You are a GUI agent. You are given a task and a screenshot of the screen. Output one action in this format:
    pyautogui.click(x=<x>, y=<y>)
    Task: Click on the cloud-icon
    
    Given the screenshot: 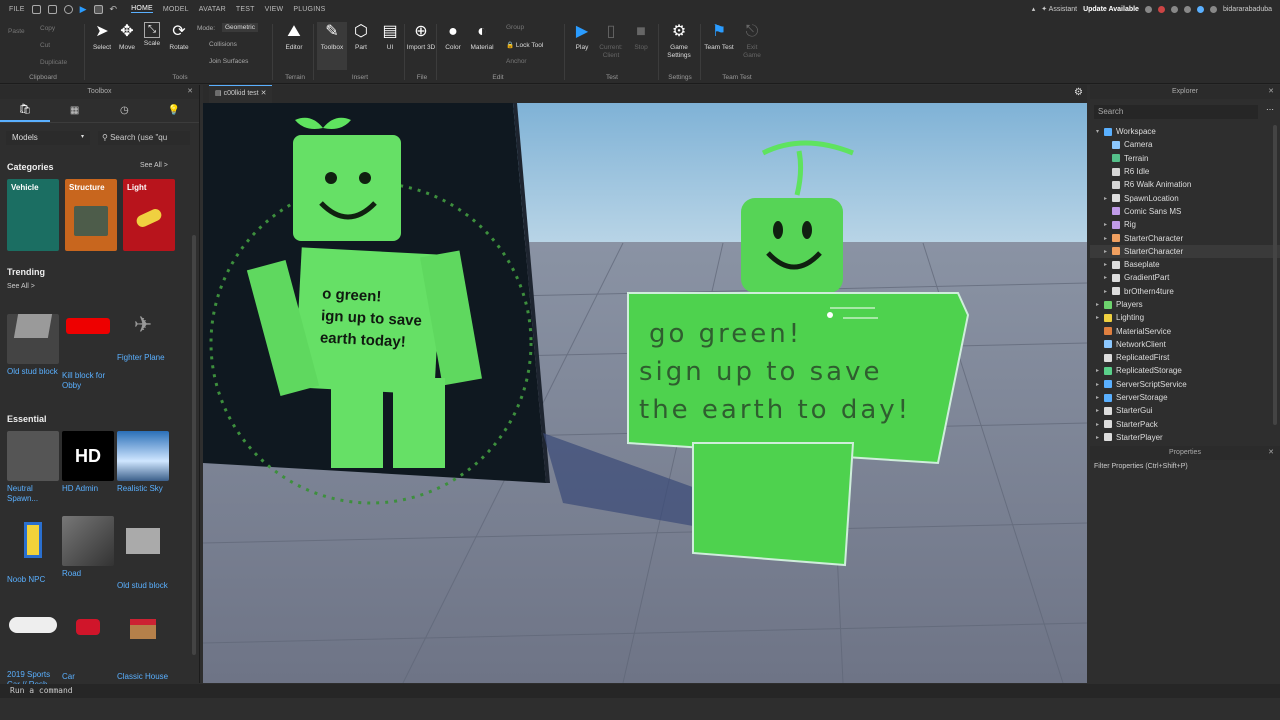 What is the action you would take?
    pyautogui.click(x=1200, y=9)
    